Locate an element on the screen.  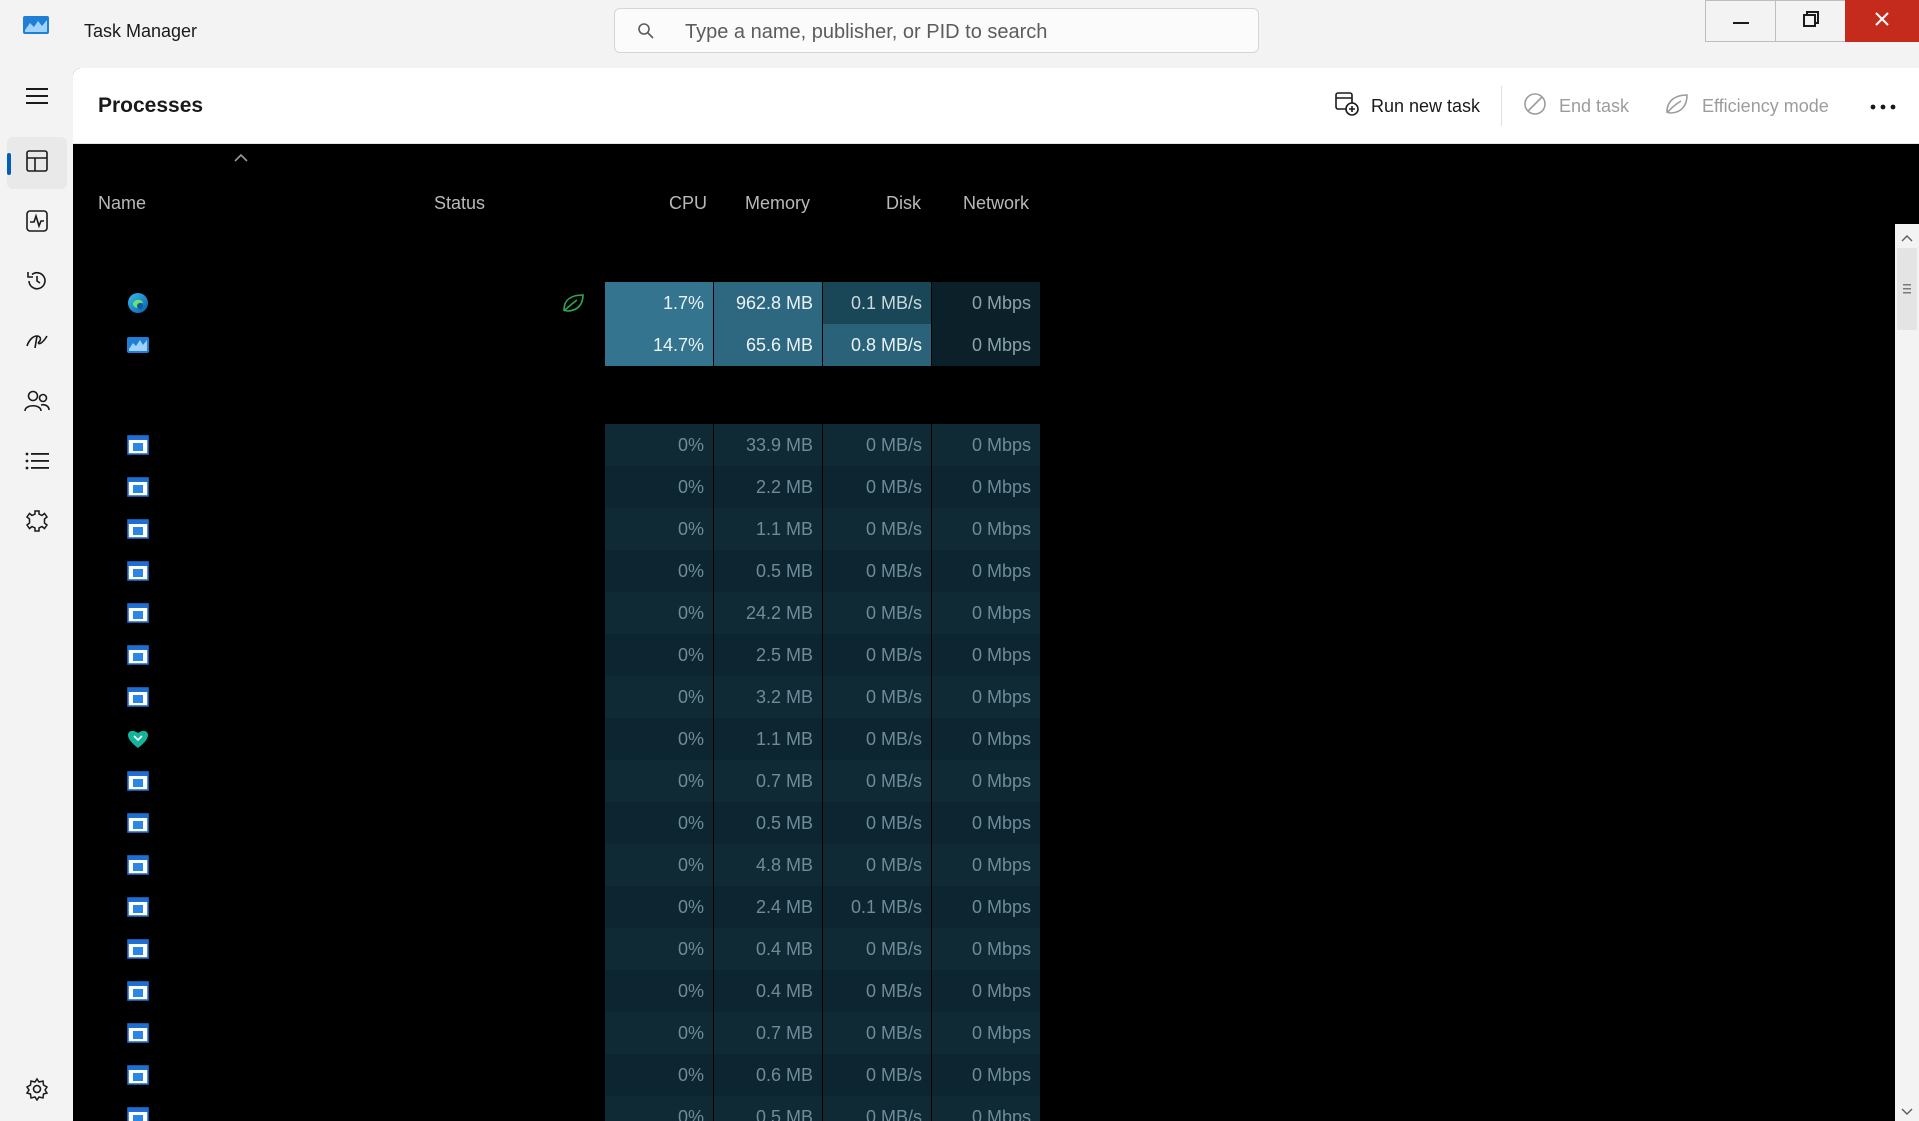
nav-item-services is located at coordinates (37, 523).